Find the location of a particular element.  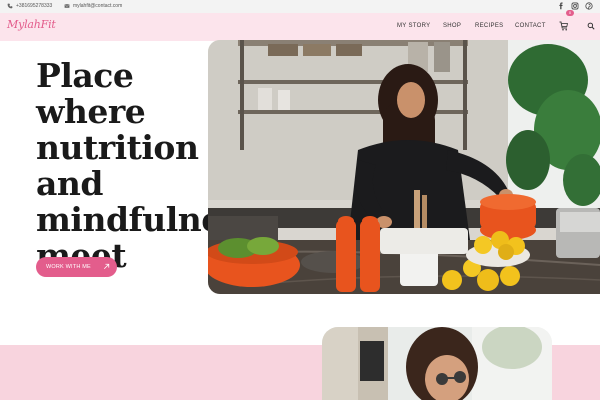

work-with-me-button: WORK WITH ME is located at coordinates (76, 267).